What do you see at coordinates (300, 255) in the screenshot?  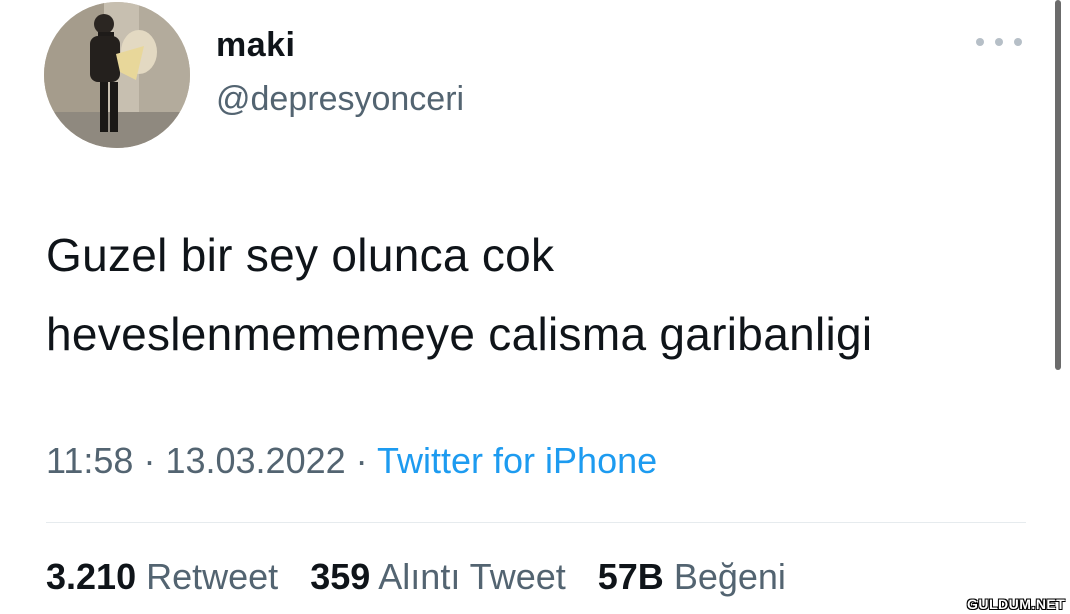 I see `tweet-text-line: Guzel bir sey olunca cok` at bounding box center [300, 255].